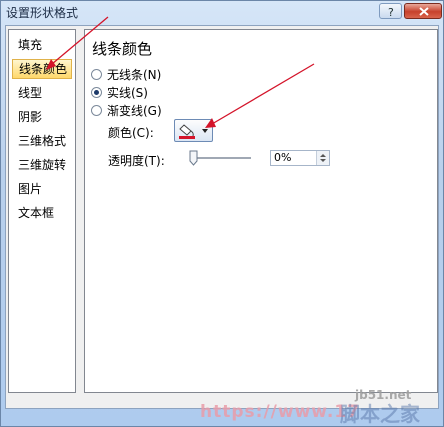  Describe the element at coordinates (134, 111) in the screenshot. I see `radio-label: 渐变线(G)` at that location.